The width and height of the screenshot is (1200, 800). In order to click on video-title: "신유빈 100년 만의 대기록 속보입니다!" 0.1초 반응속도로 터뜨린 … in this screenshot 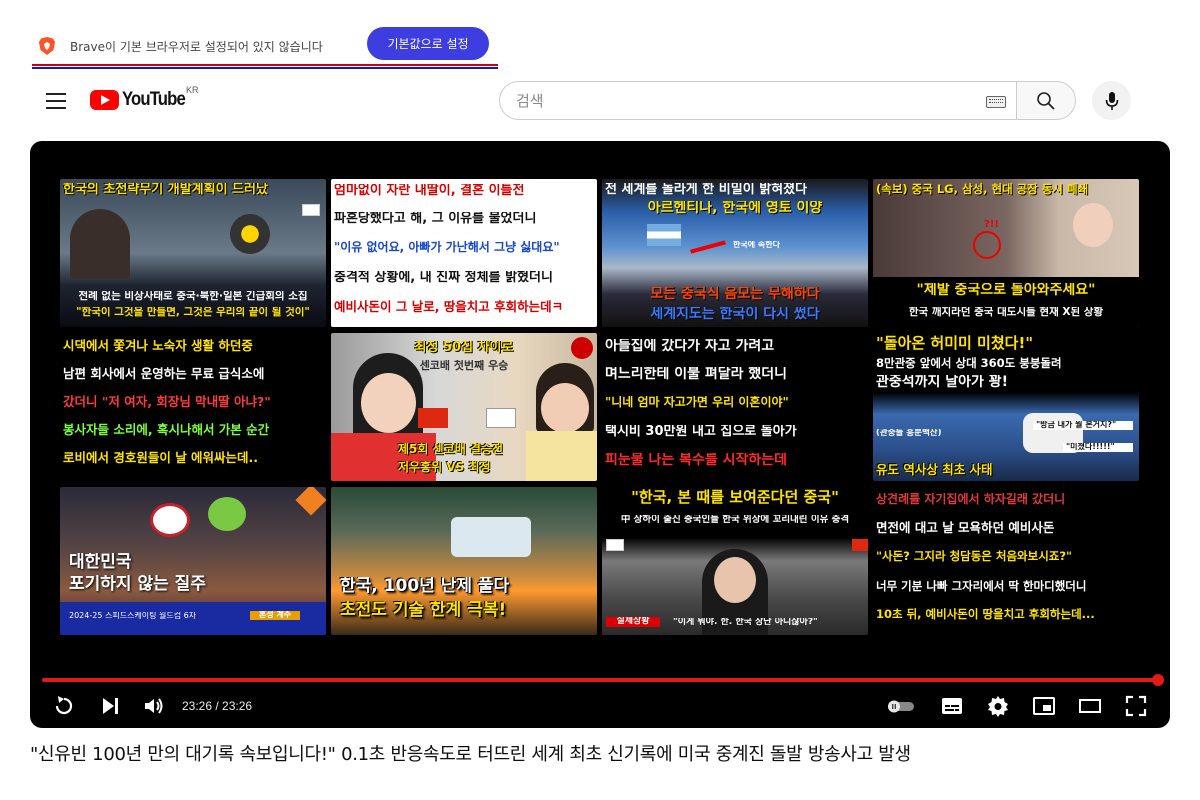, I will do `click(470, 754)`.